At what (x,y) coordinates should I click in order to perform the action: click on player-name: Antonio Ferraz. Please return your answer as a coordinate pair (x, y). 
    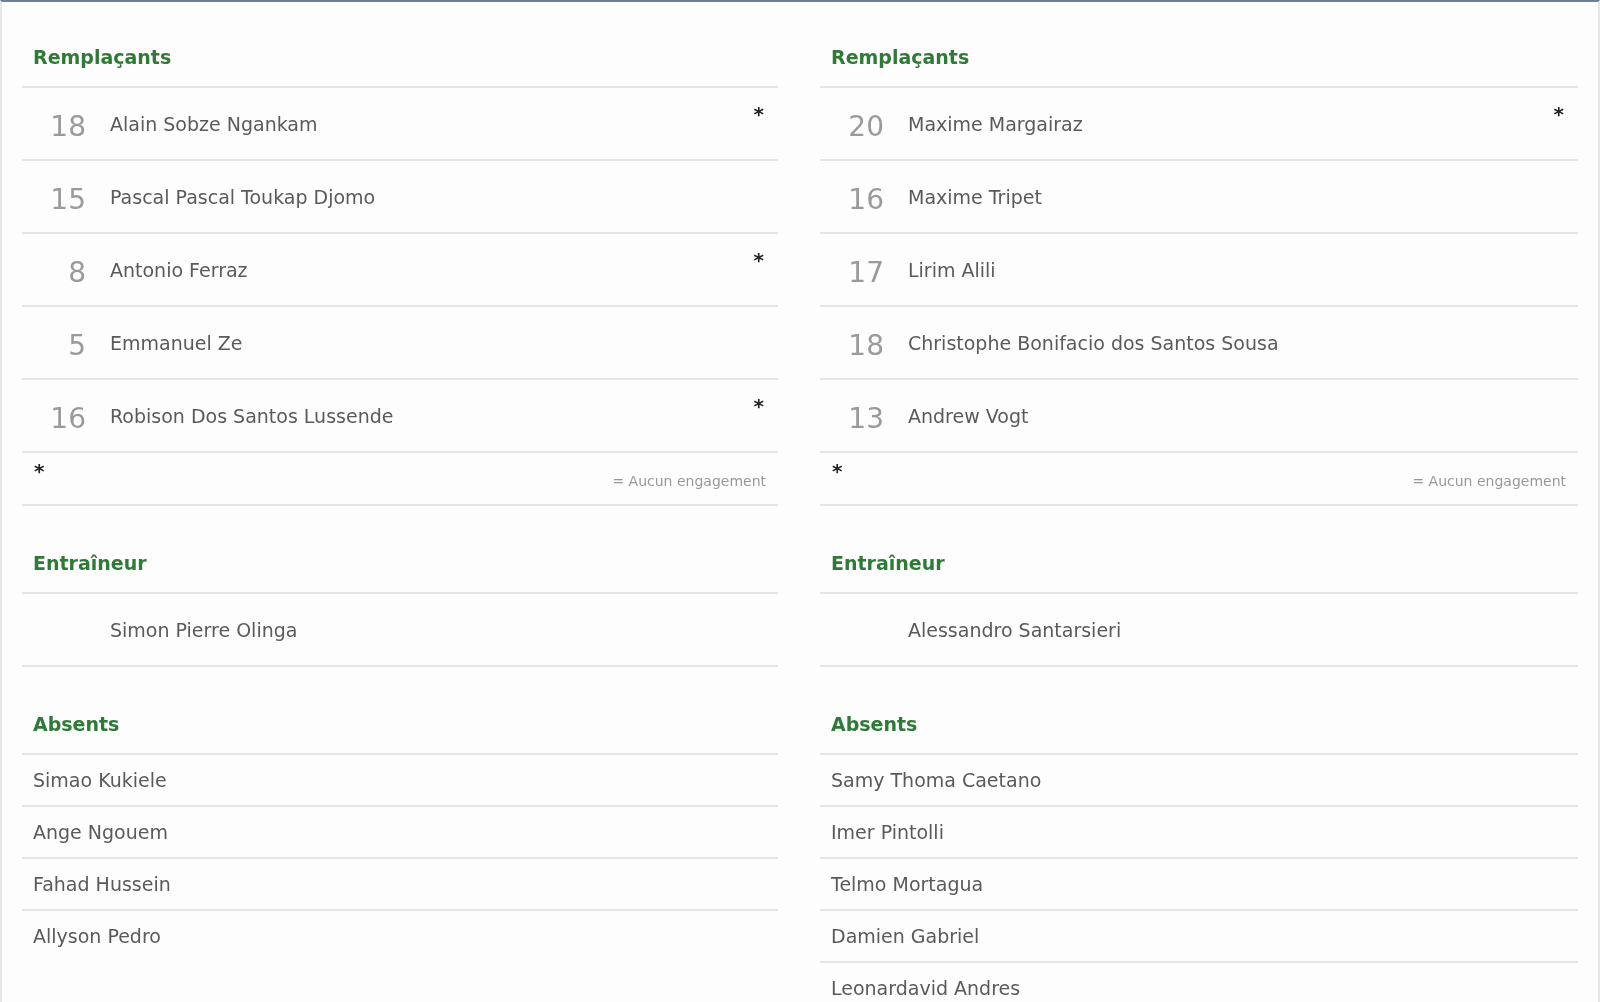
    Looking at the image, I should click on (179, 269).